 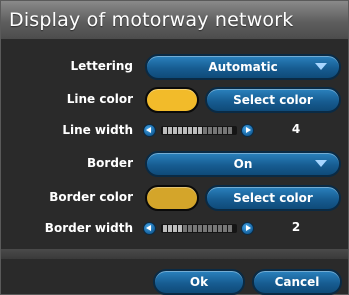 What do you see at coordinates (97, 130) in the screenshot?
I see `line-width-label: Line width` at bounding box center [97, 130].